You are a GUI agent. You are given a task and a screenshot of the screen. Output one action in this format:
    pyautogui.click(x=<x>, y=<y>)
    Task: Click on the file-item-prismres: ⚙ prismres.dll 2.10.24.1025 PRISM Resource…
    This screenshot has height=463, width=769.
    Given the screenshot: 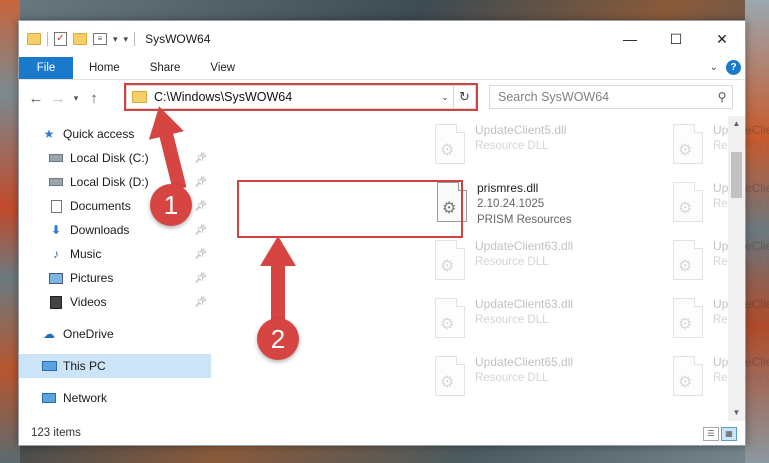 What is the action you would take?
    pyautogui.click(x=547, y=206)
    